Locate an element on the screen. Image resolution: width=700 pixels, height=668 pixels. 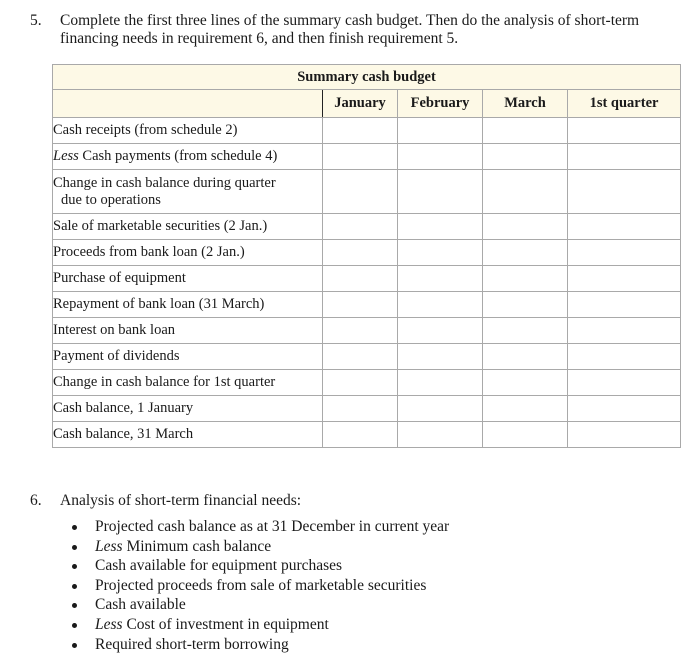
table-header-row: January February March 1st quarter is located at coordinates (367, 103).